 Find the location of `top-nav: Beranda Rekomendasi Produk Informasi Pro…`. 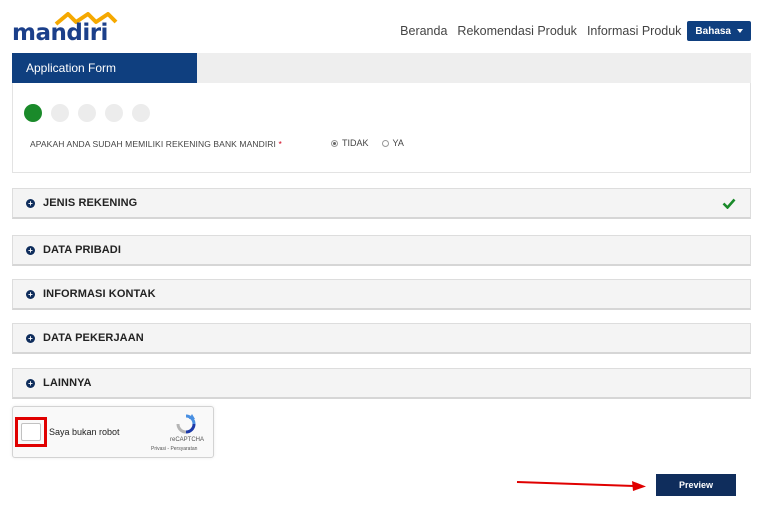

top-nav: Beranda Rekomendasi Produk Informasi Pro… is located at coordinates (570, 31).